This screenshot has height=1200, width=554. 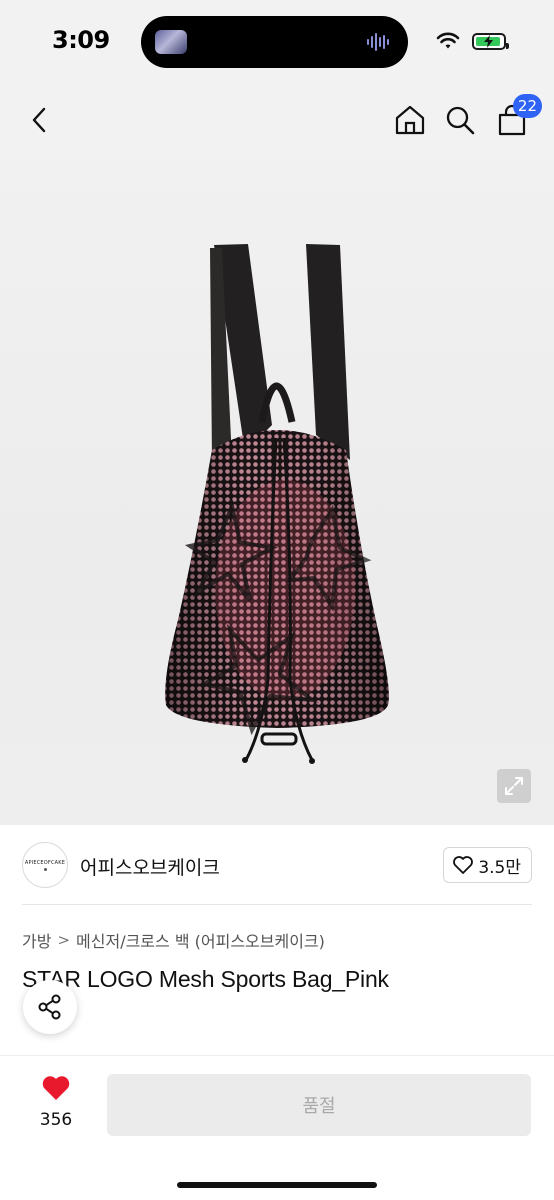 I want to click on brand-like-button: 3.5만, so click(x=487, y=865).